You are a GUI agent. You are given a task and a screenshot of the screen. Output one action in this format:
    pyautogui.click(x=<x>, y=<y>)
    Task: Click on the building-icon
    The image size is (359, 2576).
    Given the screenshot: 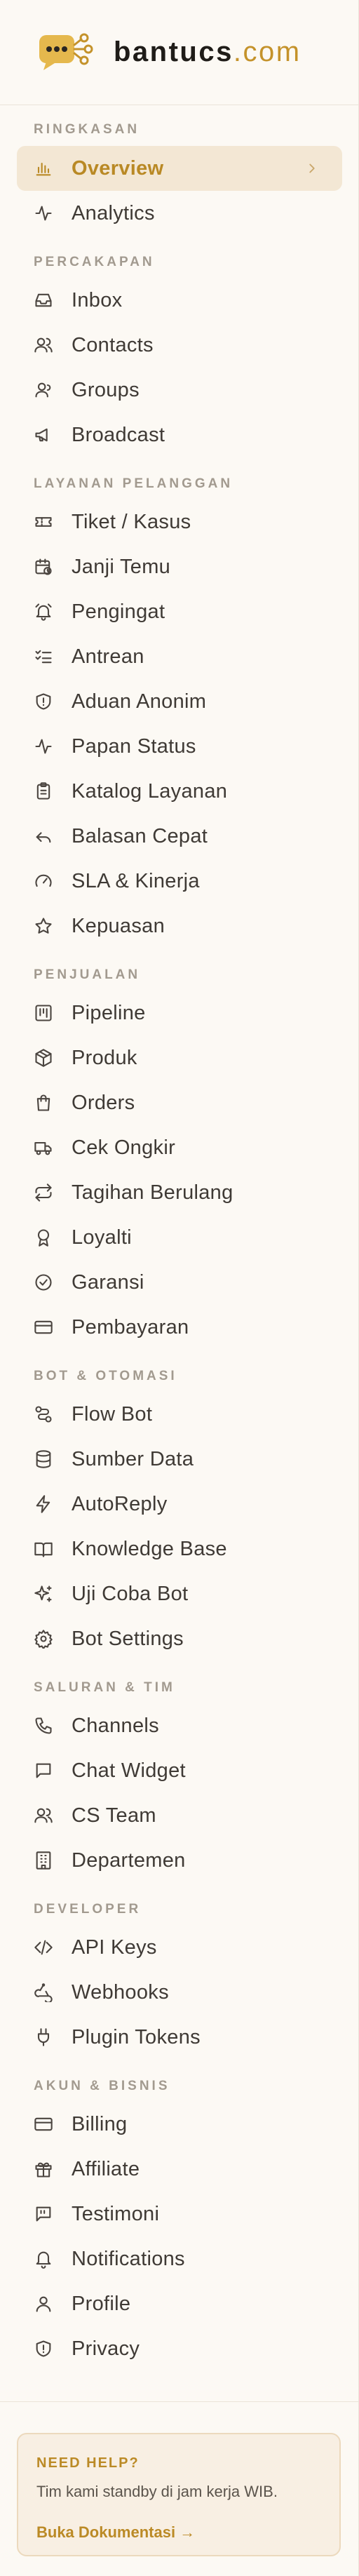 What is the action you would take?
    pyautogui.click(x=43, y=1861)
    